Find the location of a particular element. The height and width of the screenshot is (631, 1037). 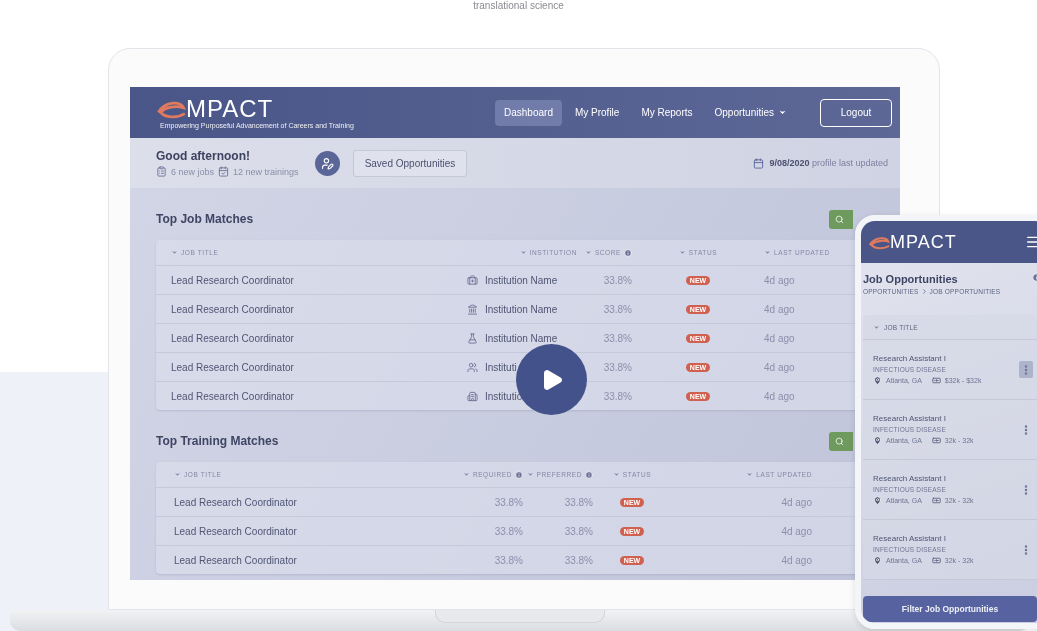

profile-updated-text: 9/08/2020 profile last updated is located at coordinates (828, 163).